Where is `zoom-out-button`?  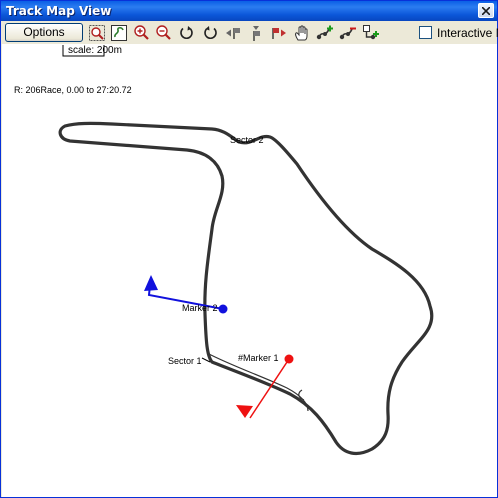 zoom-out-button is located at coordinates (164, 33).